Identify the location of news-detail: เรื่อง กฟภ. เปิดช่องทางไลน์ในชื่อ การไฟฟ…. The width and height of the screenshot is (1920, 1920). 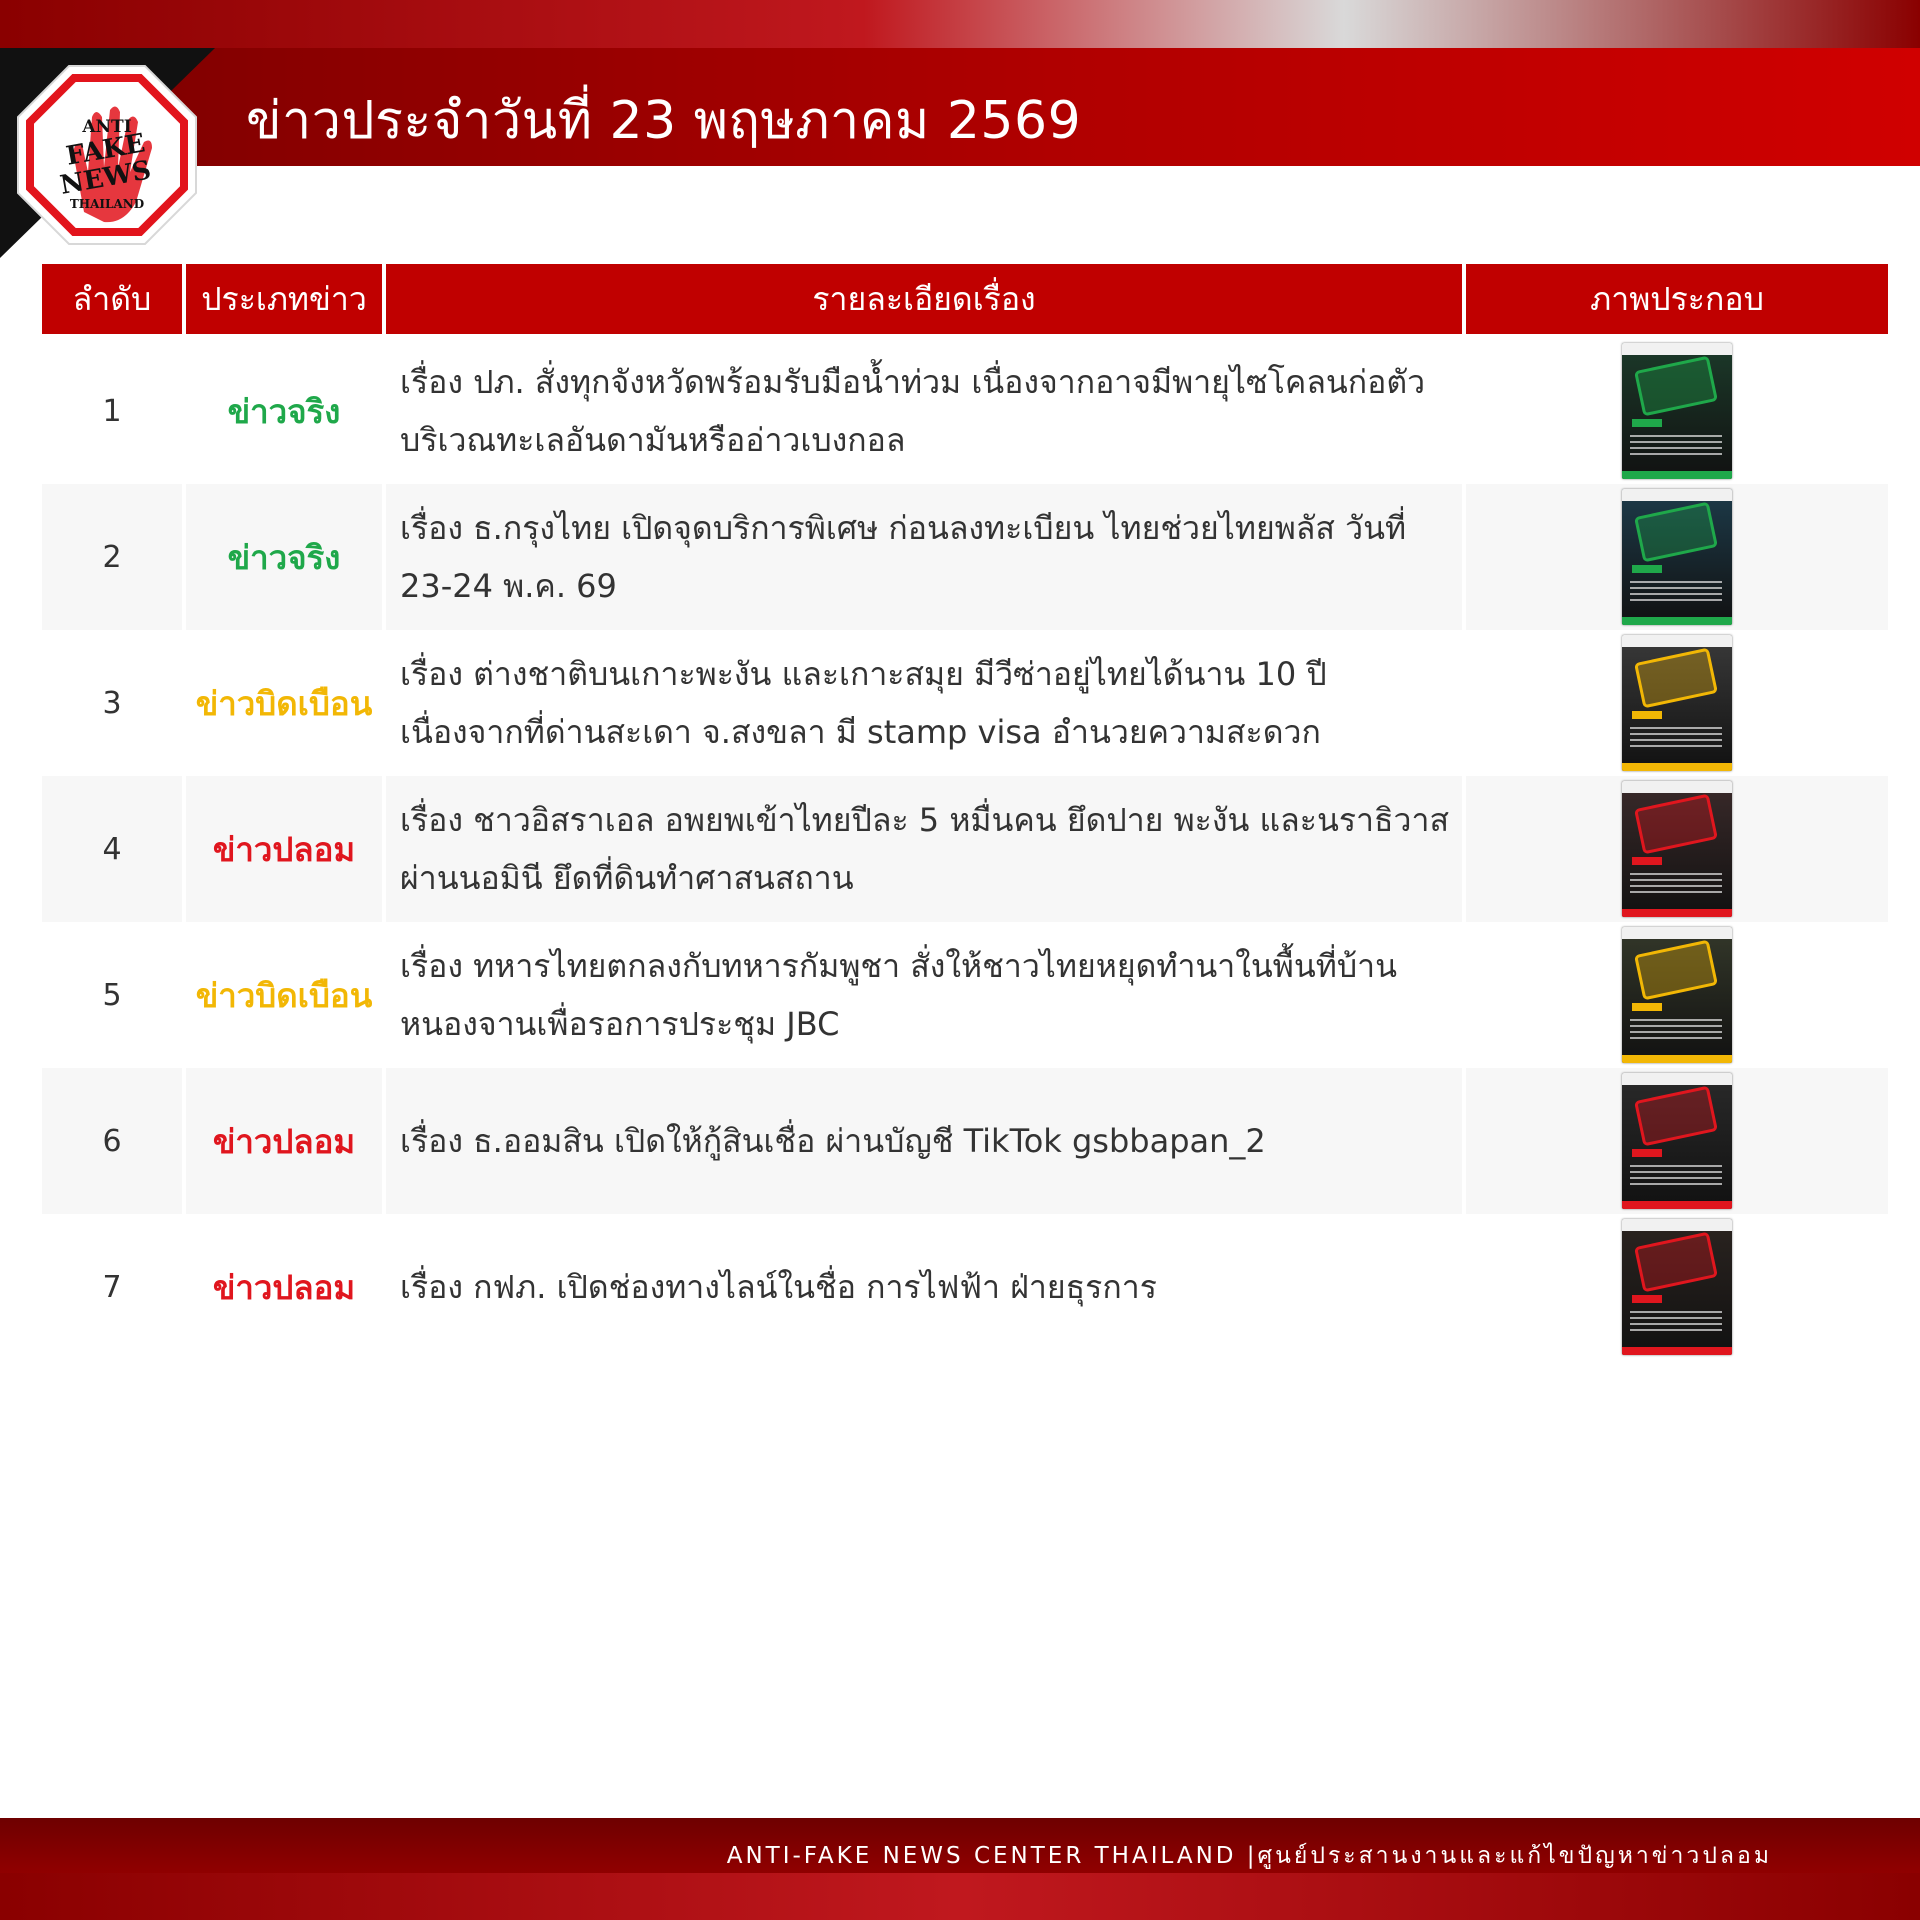
(778, 1287).